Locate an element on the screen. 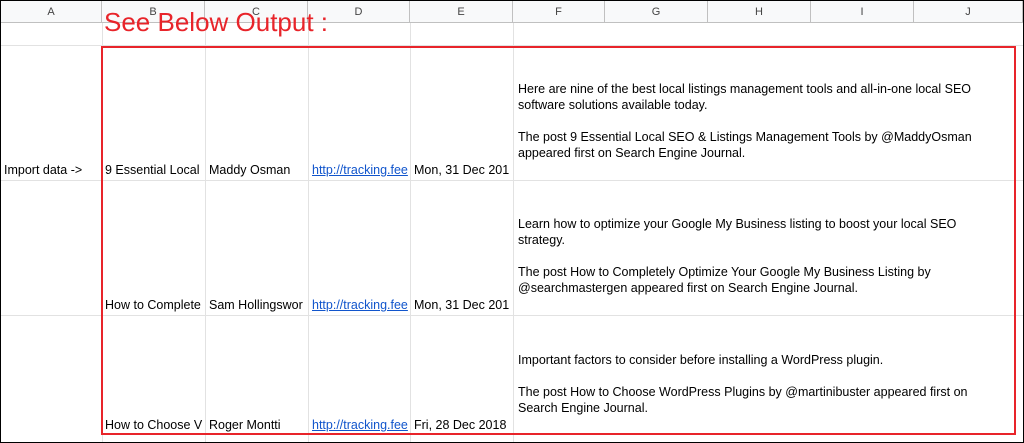 This screenshot has width=1024, height=443. column-header-i: I is located at coordinates (862, 12).